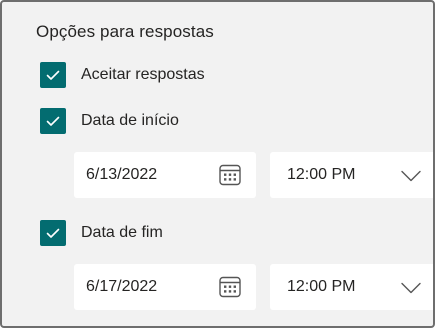  What do you see at coordinates (165, 175) in the screenshot?
I see `start-date-picker: 6/13/2022` at bounding box center [165, 175].